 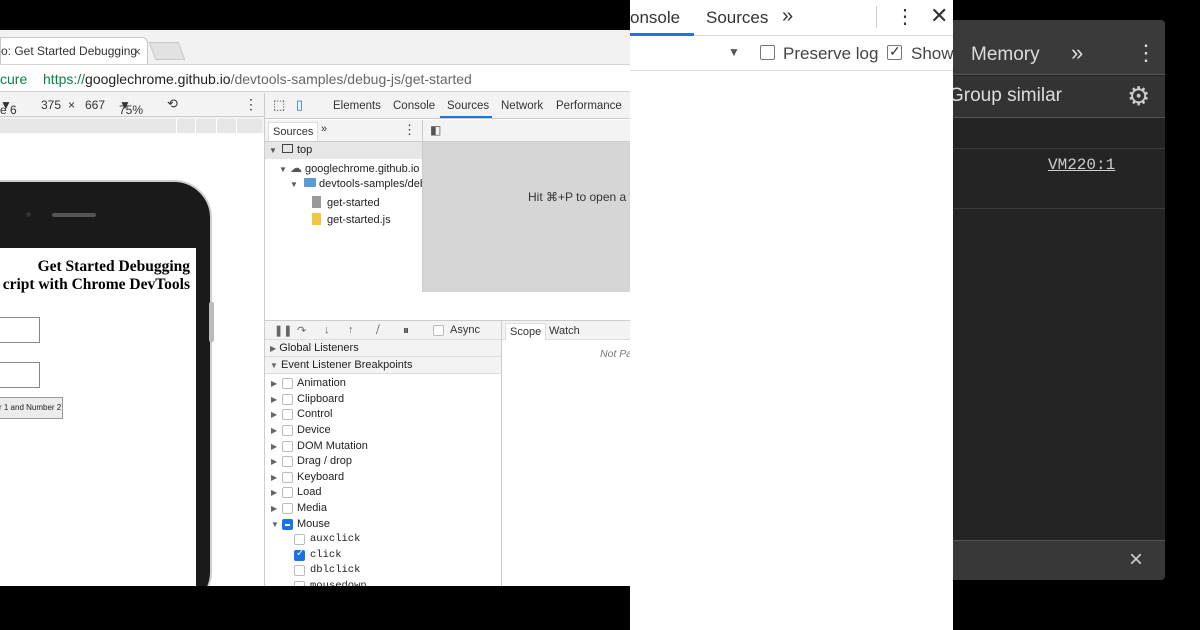 I want to click on bp-label: Animation, so click(x=321, y=383).